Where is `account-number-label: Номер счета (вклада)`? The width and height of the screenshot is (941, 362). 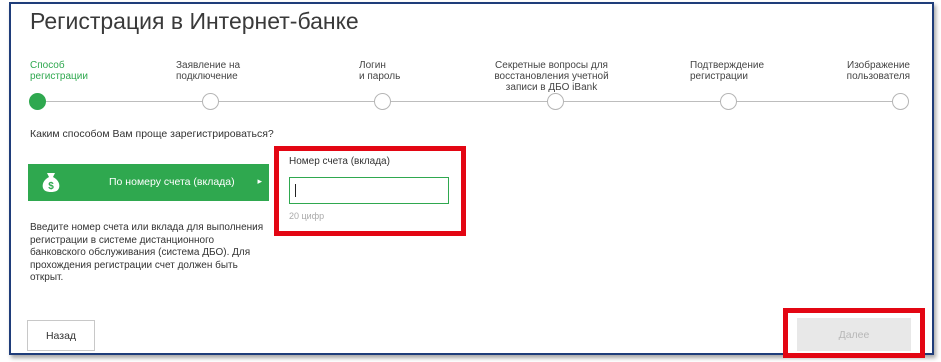 account-number-label: Номер счета (вклада) is located at coordinates (339, 161).